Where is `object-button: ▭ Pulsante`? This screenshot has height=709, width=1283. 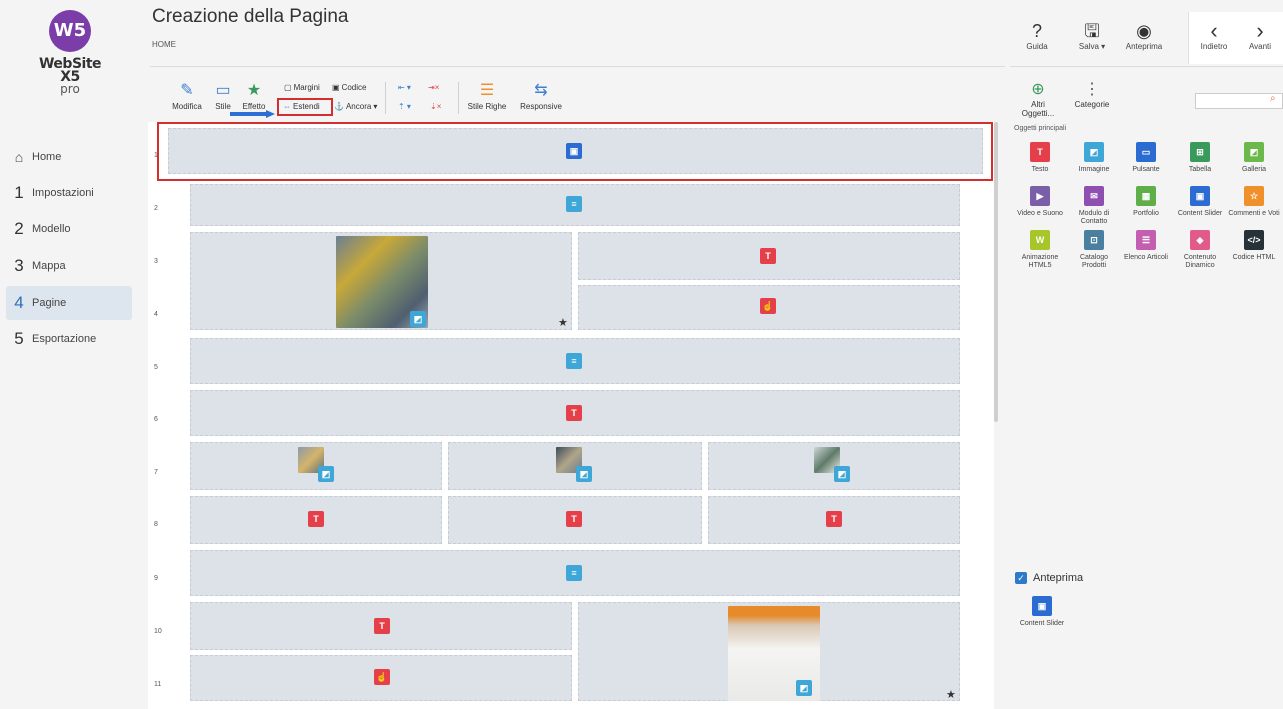
object-button: ▭ Pulsante is located at coordinates (1146, 158).